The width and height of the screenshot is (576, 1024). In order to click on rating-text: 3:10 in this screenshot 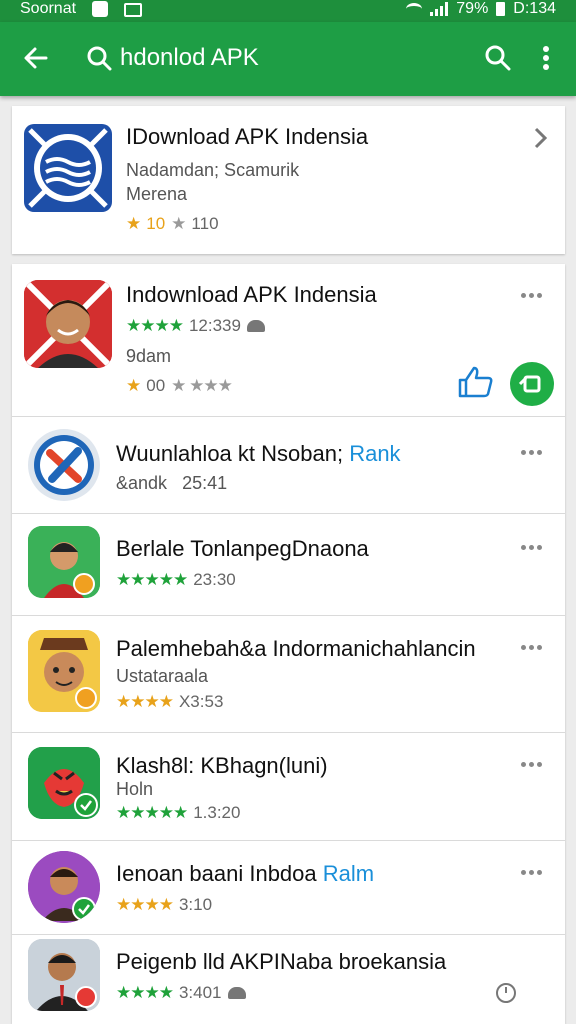, I will do `click(195, 904)`.